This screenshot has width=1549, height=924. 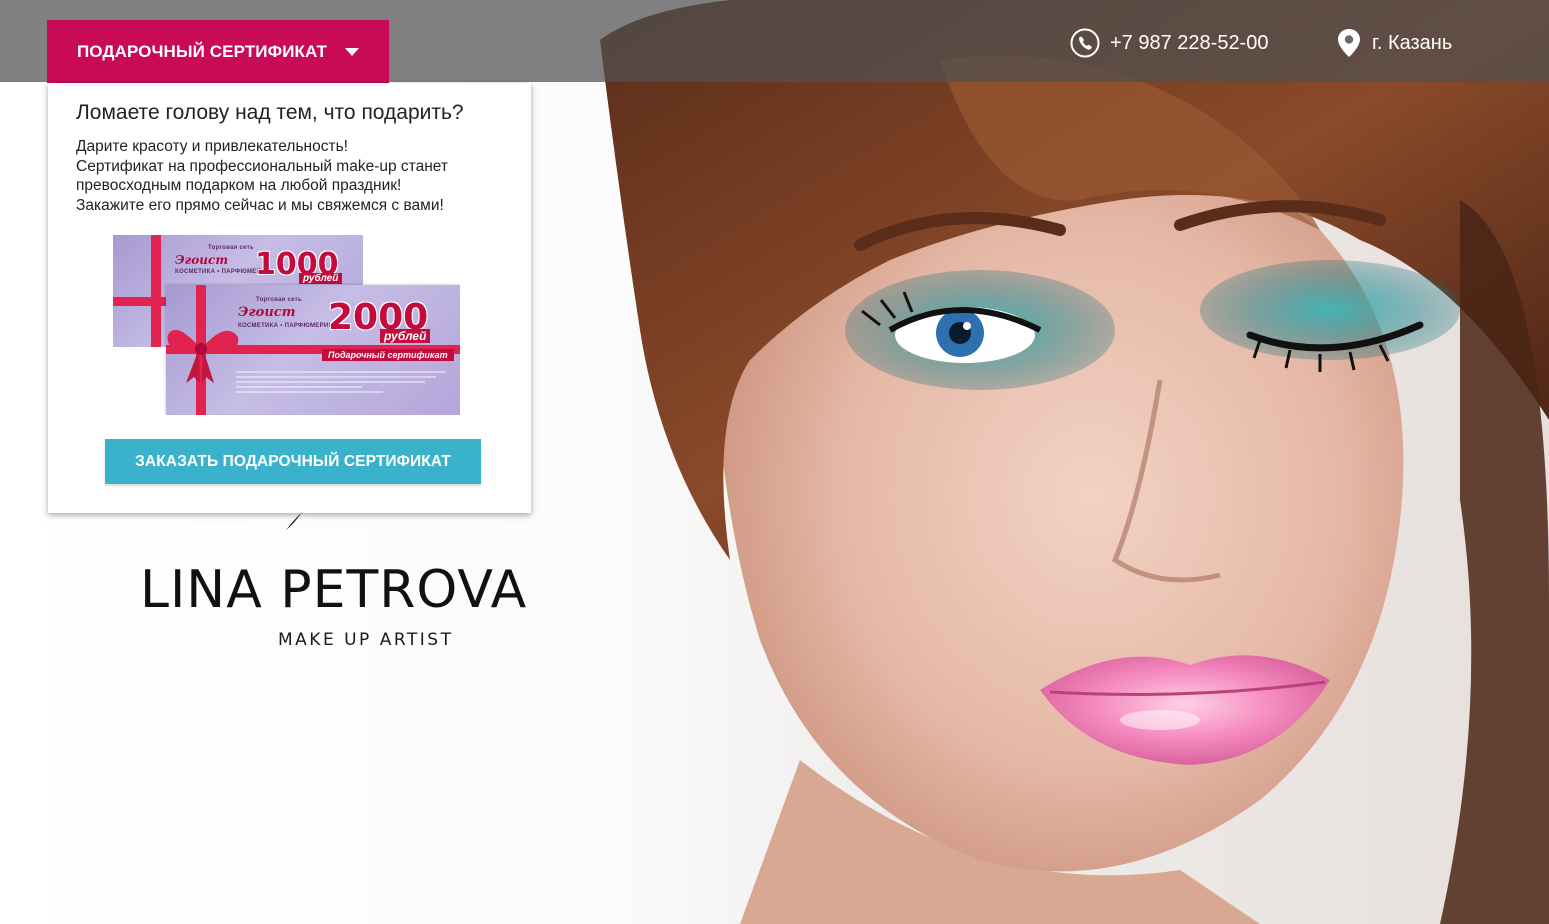 I want to click on gift-panel-title: Ломаете голову над тем, что подарить?, so click(x=270, y=112).